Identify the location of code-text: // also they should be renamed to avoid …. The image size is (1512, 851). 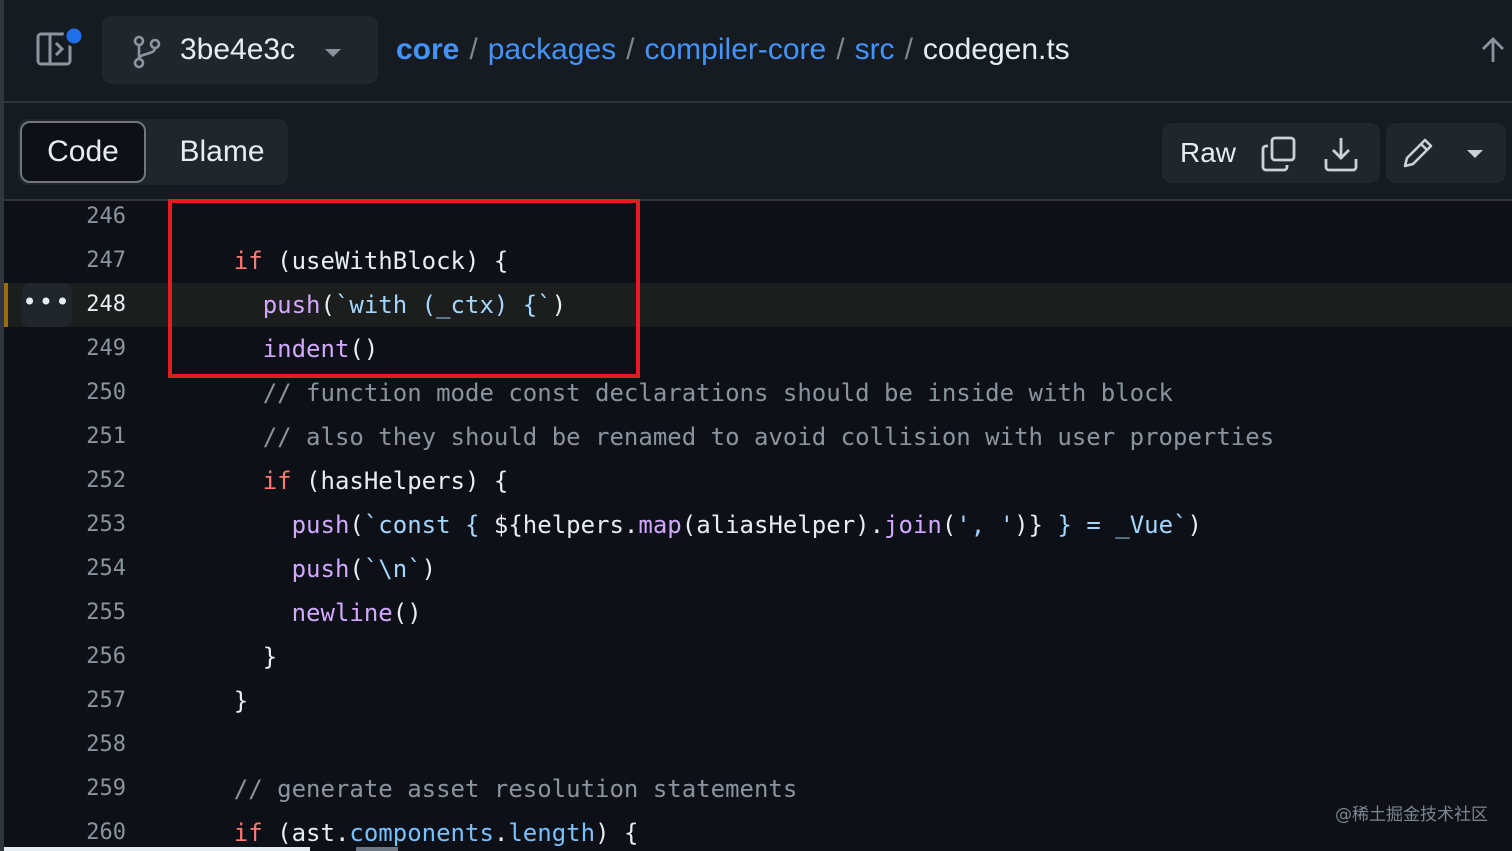
(725, 437).